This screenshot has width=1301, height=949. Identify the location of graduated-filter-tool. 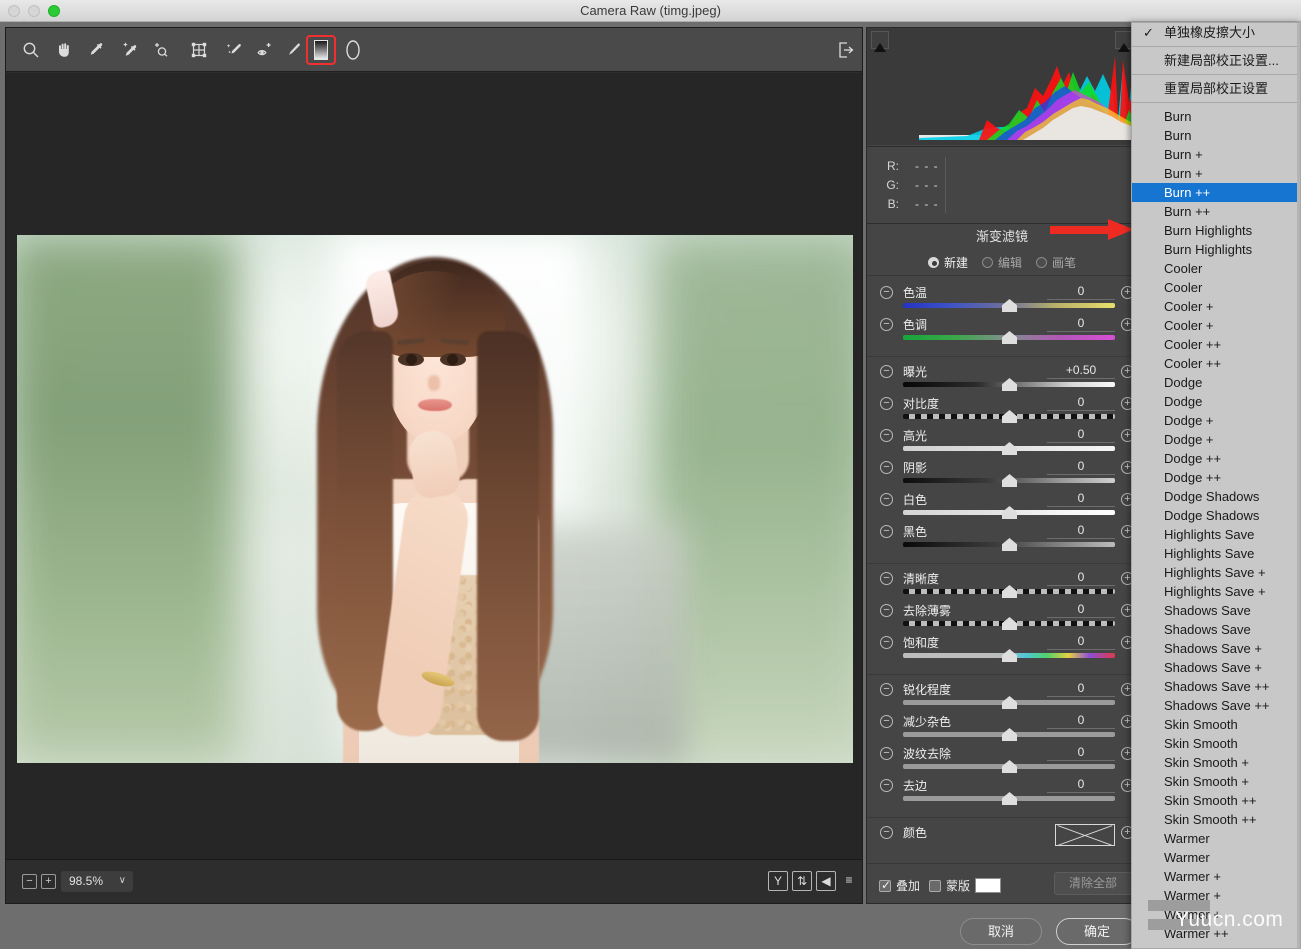
(321, 50).